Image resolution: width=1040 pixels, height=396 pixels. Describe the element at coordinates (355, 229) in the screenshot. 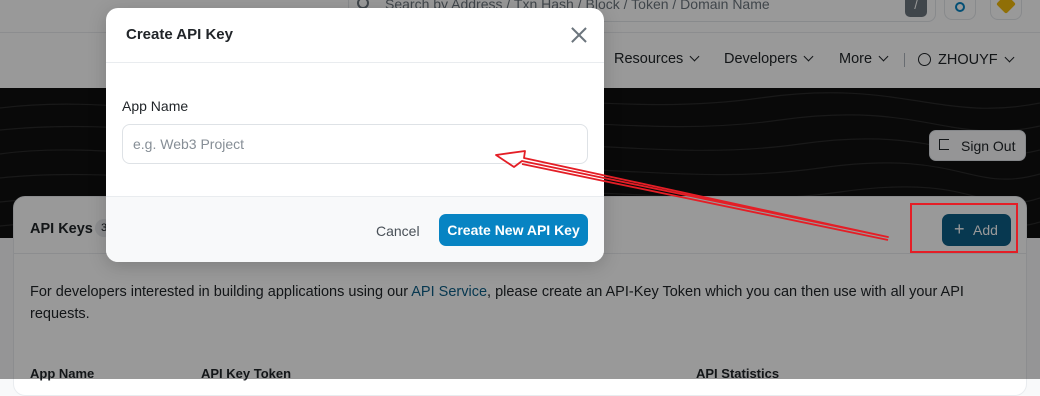

I see `dialog-footer: Cancel Create New API Key` at that location.